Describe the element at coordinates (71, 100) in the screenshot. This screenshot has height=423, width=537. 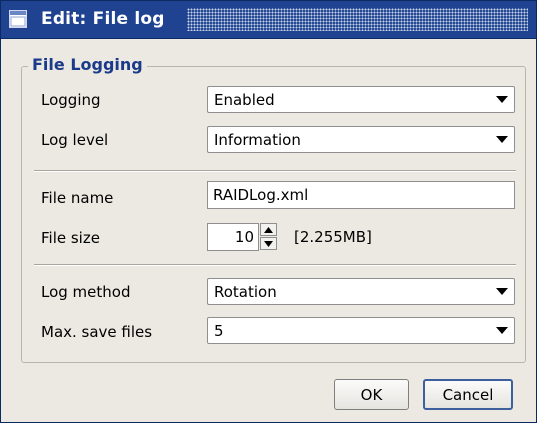
I see `logging-label: Logging` at that location.